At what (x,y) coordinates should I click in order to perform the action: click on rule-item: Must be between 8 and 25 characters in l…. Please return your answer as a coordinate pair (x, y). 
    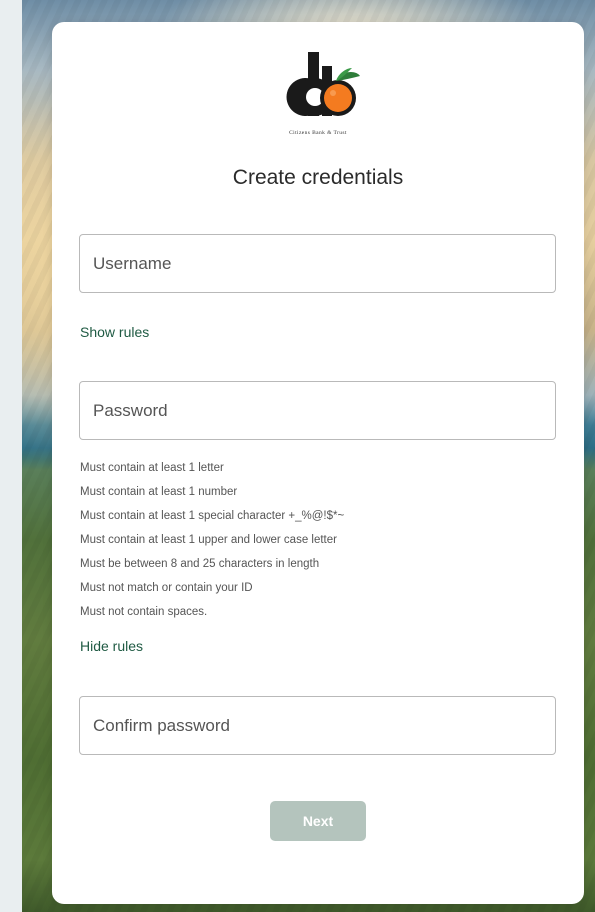
    Looking at the image, I should click on (200, 564).